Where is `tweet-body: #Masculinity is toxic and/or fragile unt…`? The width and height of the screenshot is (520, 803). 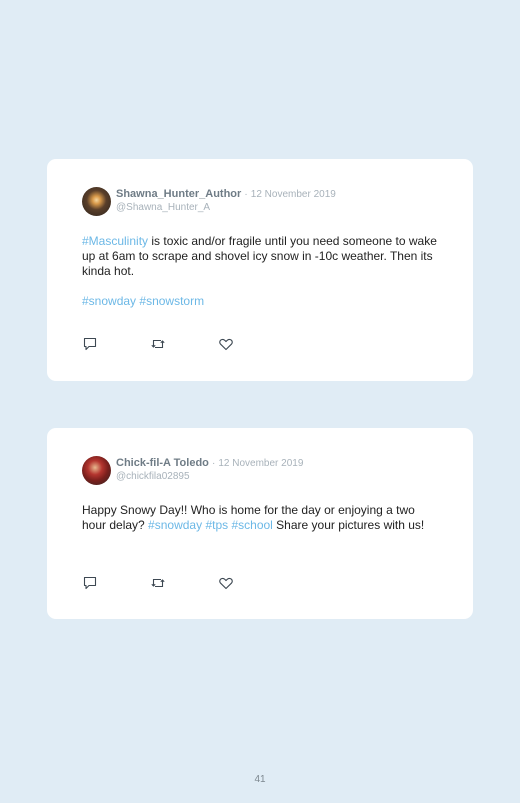 tweet-body: #Masculinity is toxic and/or fragile unt… is located at coordinates (262, 256).